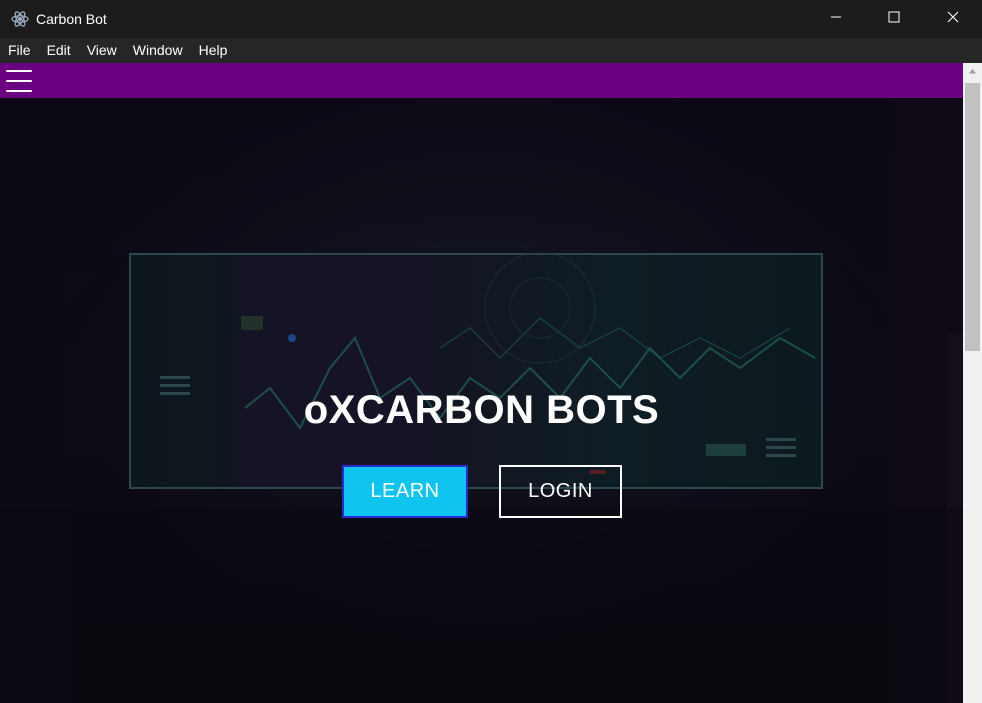 The image size is (982, 703). I want to click on window-title: Carbon Bot, so click(71, 19).